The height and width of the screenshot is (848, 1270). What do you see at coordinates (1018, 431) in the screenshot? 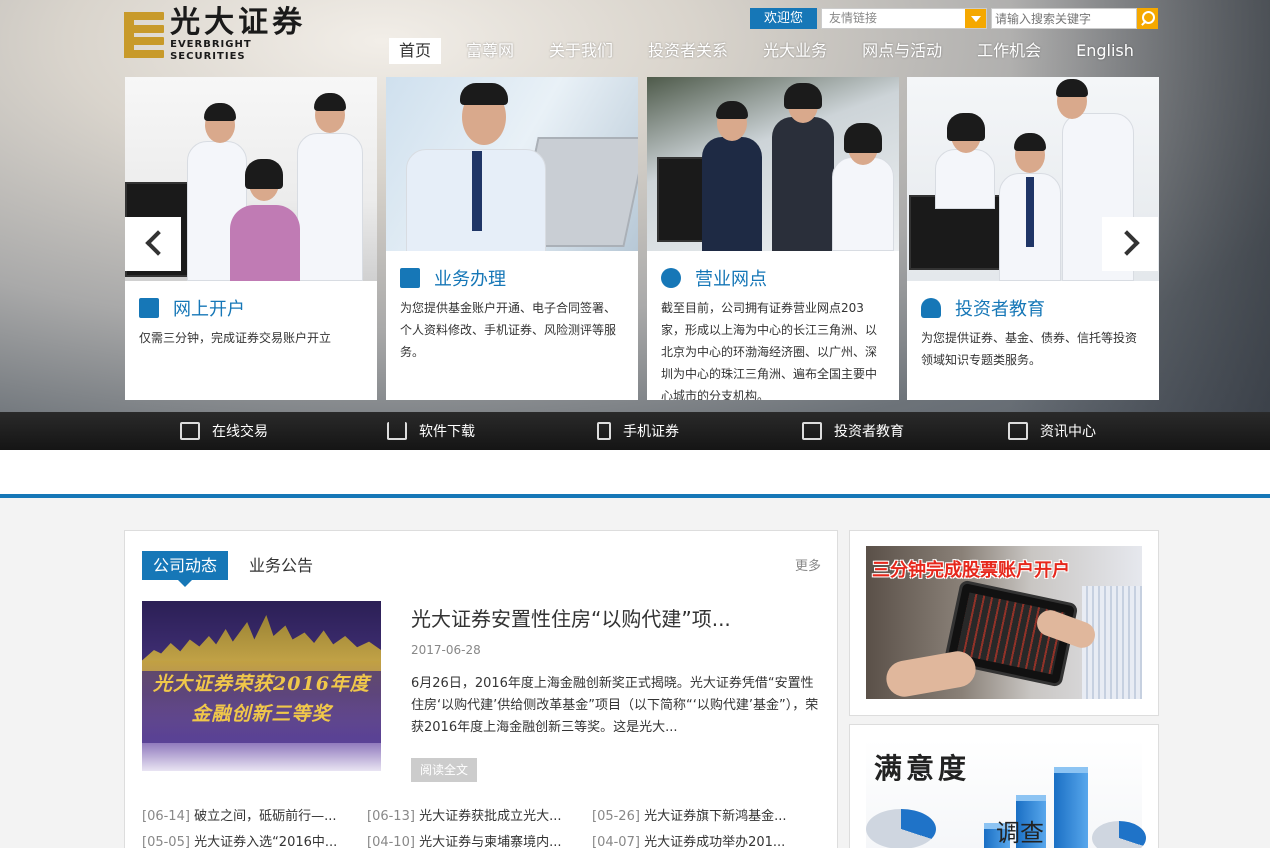
I see `chart-line-icon` at bounding box center [1018, 431].